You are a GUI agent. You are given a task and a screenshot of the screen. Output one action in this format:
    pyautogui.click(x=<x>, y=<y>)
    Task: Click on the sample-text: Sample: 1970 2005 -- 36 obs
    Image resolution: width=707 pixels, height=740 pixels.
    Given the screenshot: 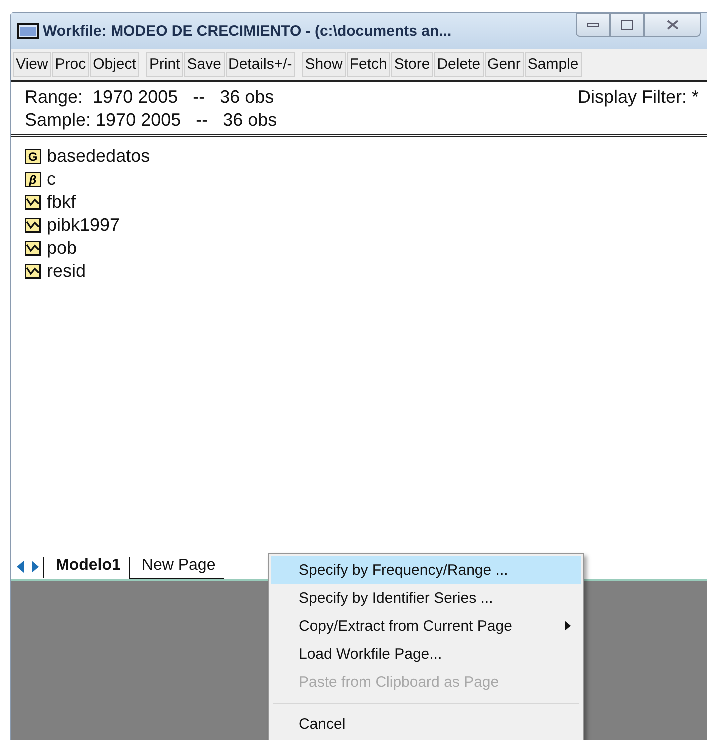 What is the action you would take?
    pyautogui.click(x=151, y=120)
    